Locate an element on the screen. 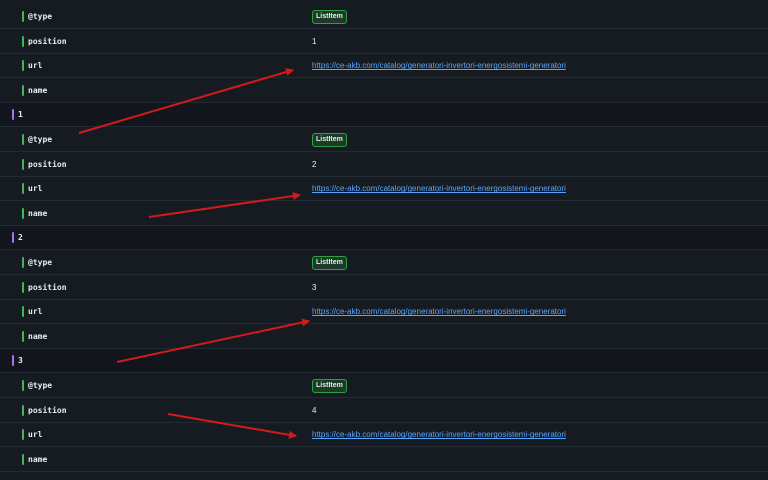  position-value: 2 is located at coordinates (314, 164).